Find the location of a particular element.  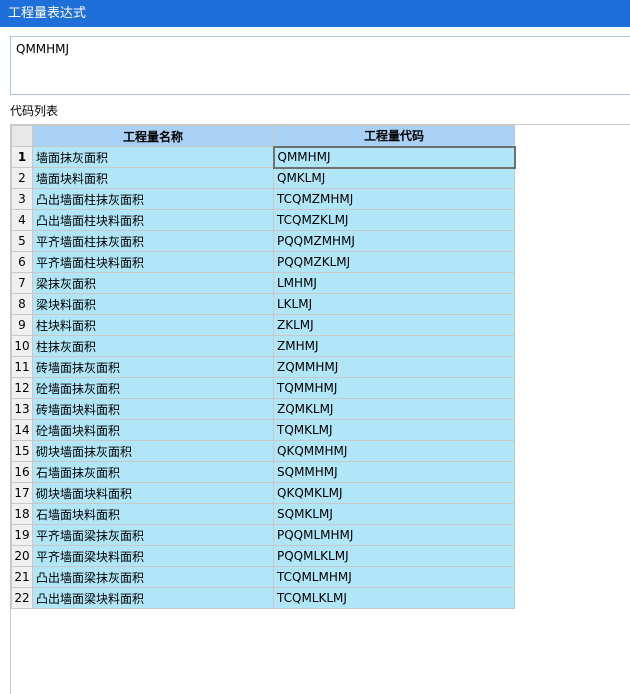

row-number: 2 is located at coordinates (22, 178).